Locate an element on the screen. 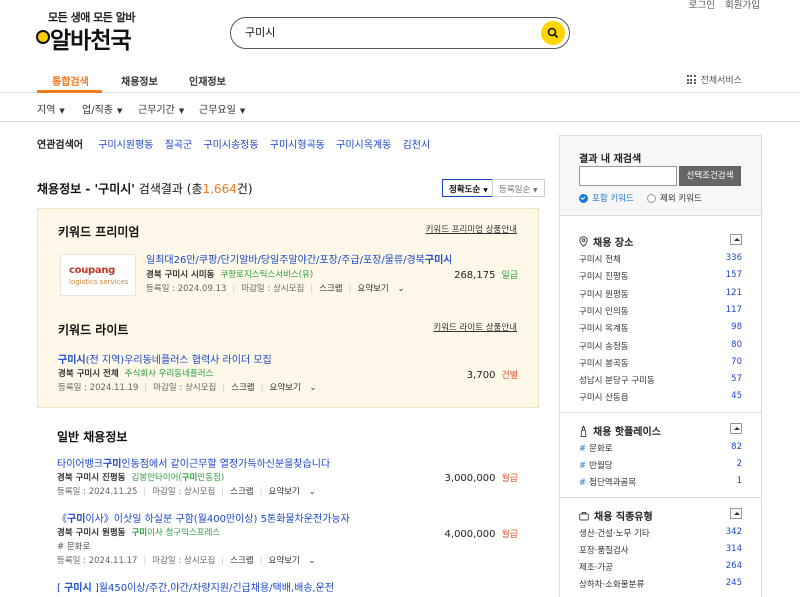  location-item: 구미시 산동읍 45 is located at coordinates (660, 397).